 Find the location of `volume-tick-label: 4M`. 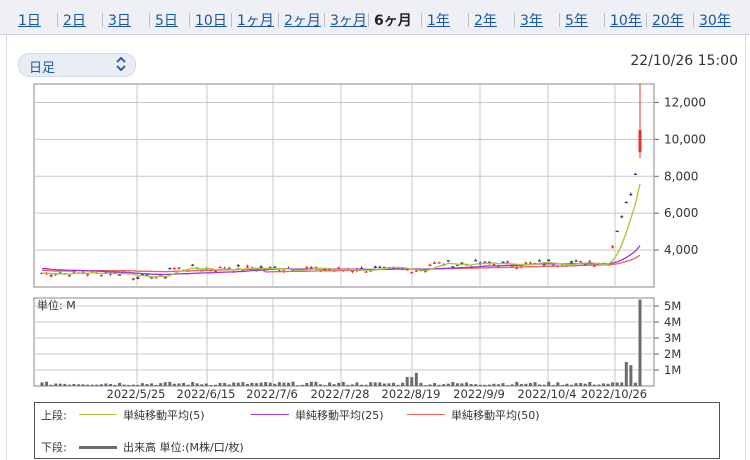

volume-tick-label: 4M is located at coordinates (672, 322).